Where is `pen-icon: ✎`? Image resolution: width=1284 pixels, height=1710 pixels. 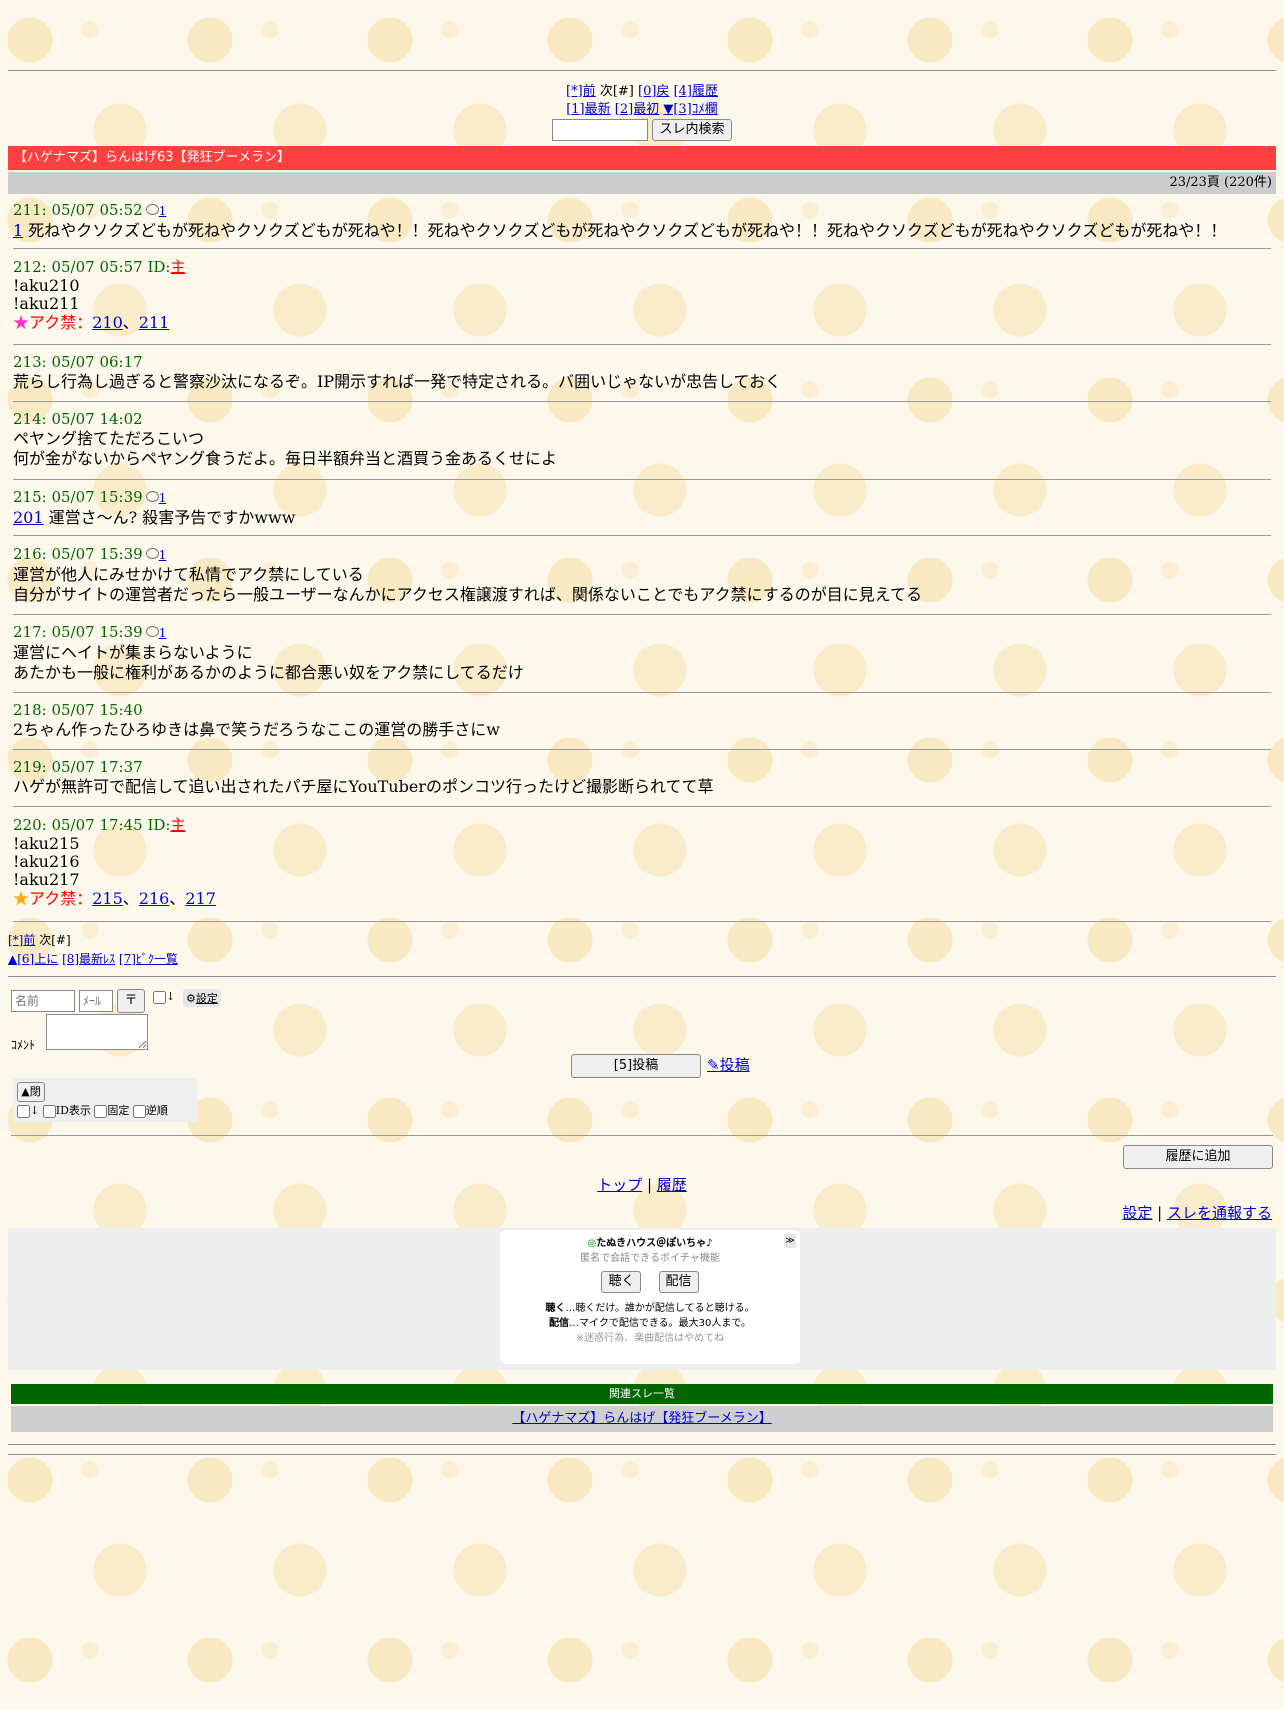
pen-icon: ✎ is located at coordinates (713, 1065).